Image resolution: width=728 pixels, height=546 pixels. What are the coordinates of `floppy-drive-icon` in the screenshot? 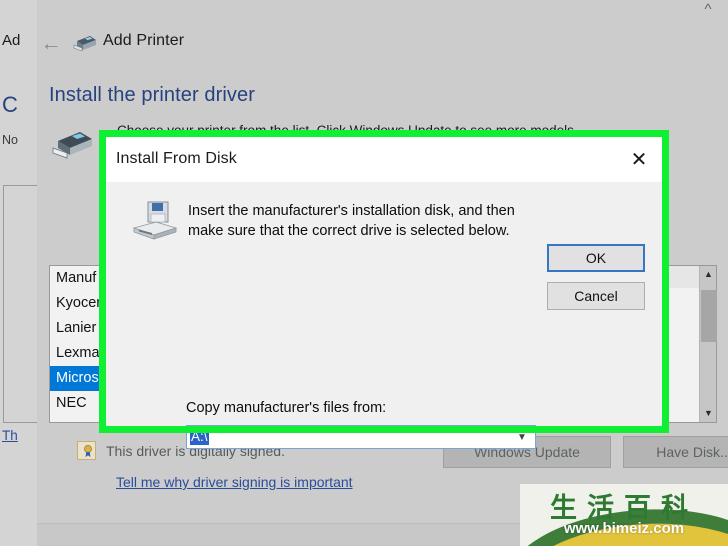 It's located at (155, 221).